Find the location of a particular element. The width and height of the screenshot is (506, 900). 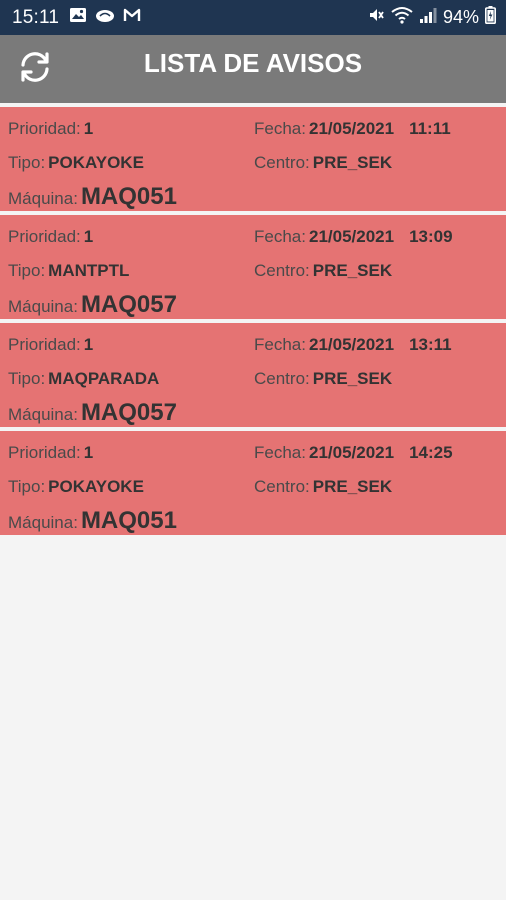

mute-icon is located at coordinates (376, 17).